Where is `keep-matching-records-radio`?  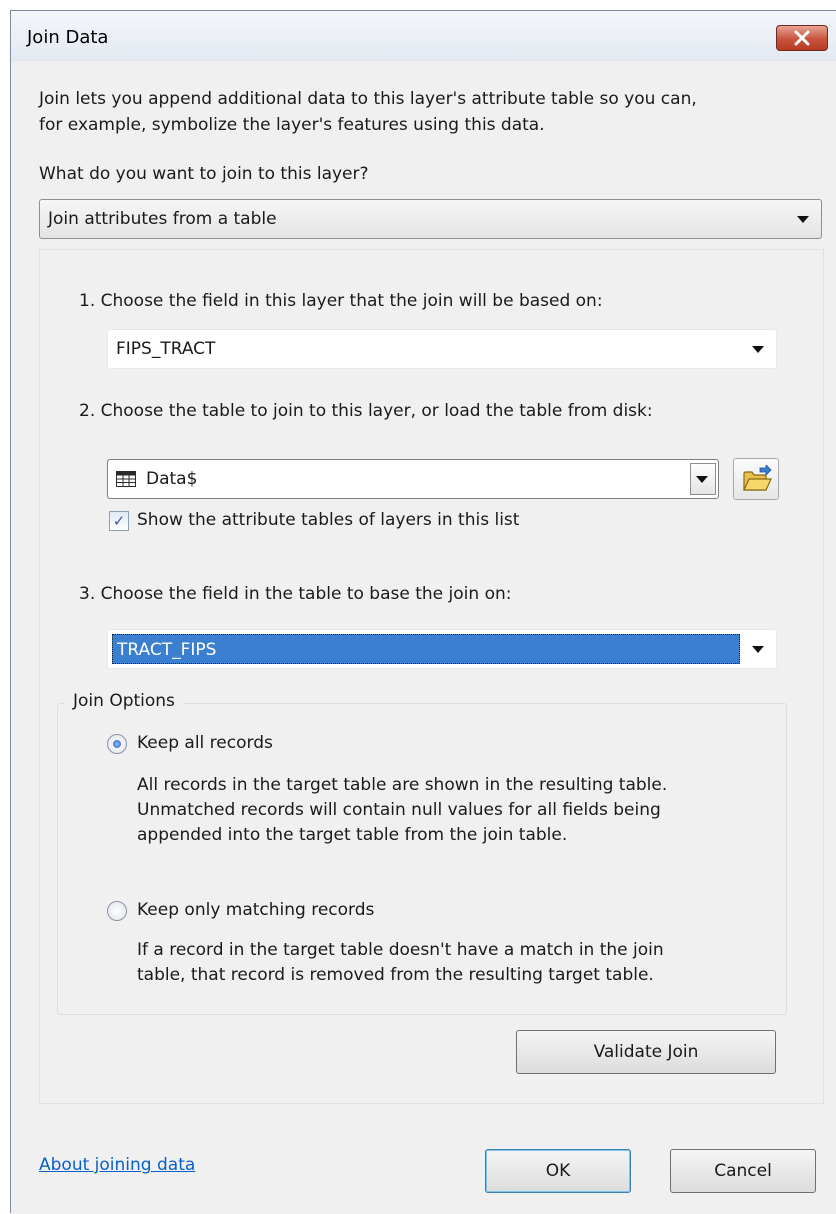 keep-matching-records-radio is located at coordinates (117, 911).